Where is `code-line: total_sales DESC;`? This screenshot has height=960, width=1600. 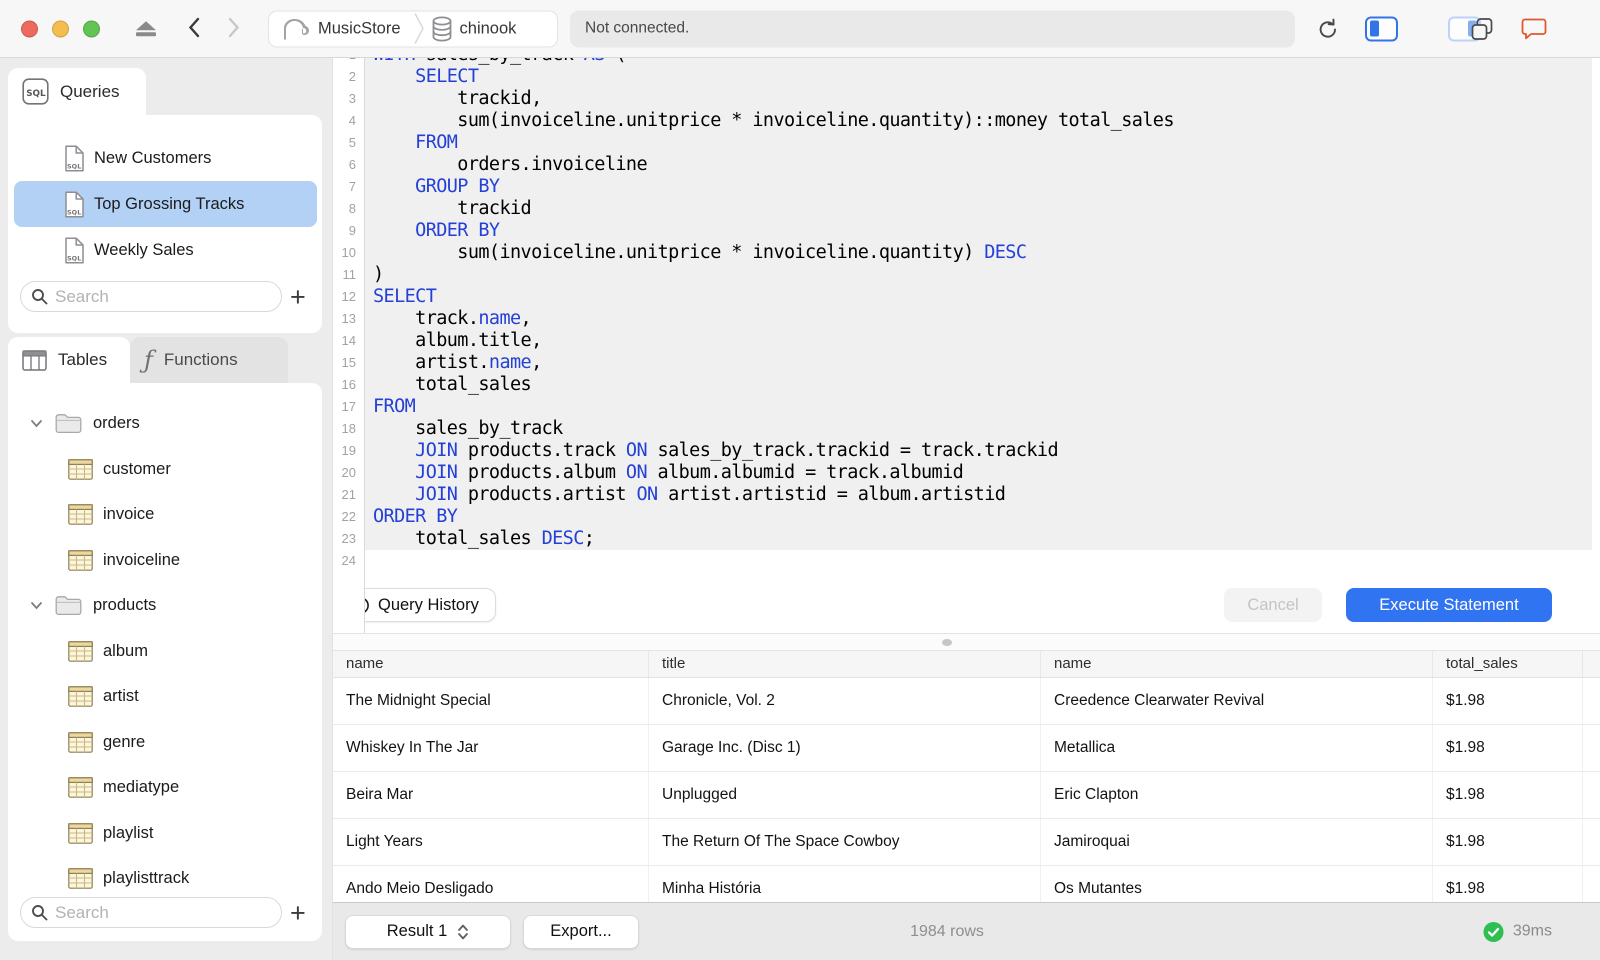
code-line: total_sales DESC; is located at coordinates (978, 539).